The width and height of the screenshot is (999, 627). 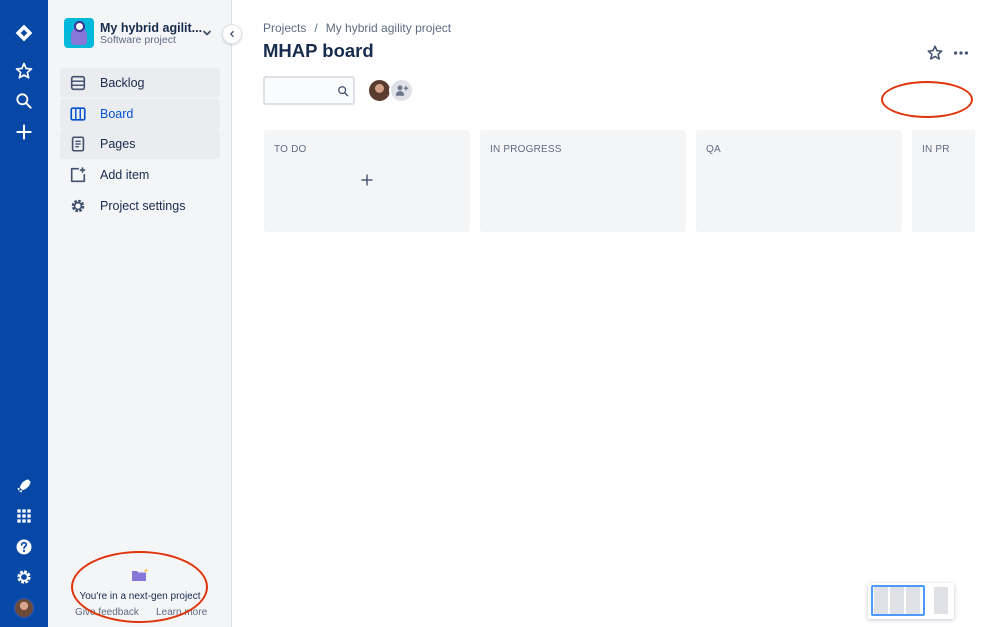 What do you see at coordinates (78, 114) in the screenshot?
I see `board-icon` at bounding box center [78, 114].